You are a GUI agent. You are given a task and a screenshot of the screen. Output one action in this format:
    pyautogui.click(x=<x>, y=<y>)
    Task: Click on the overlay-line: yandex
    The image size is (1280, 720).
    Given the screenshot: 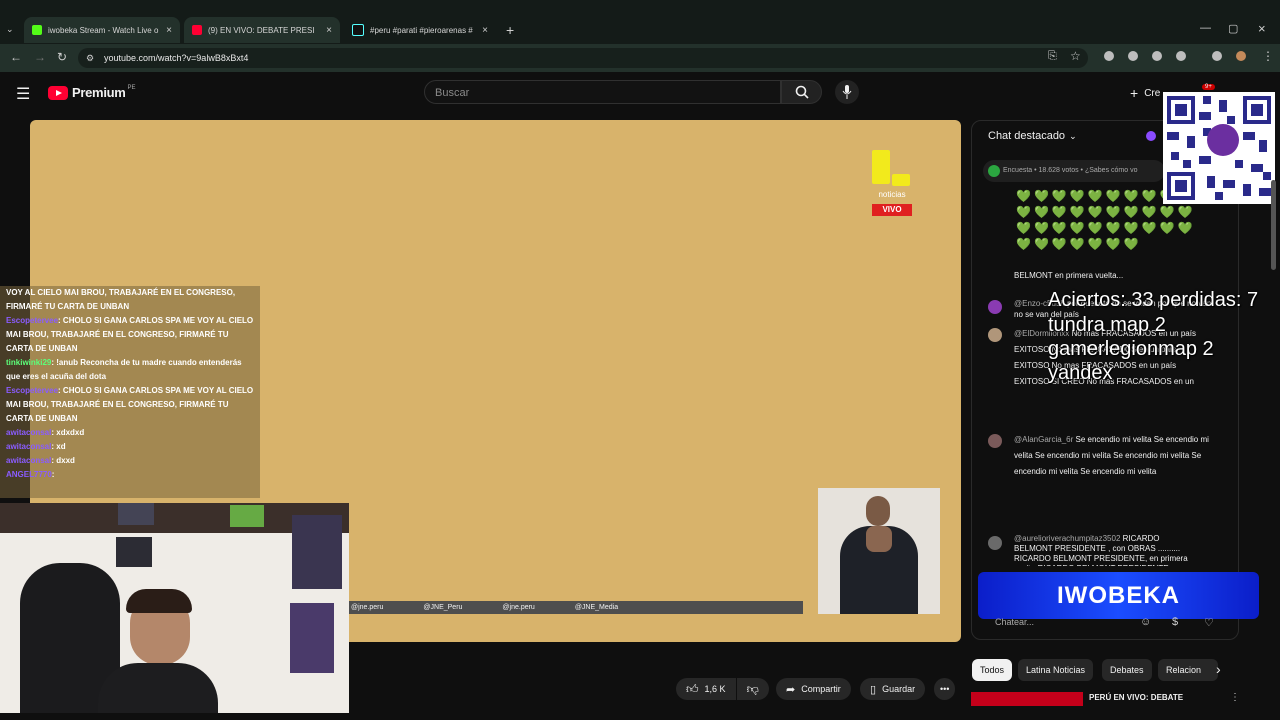 What is the action you would take?
    pyautogui.click(x=1080, y=373)
    